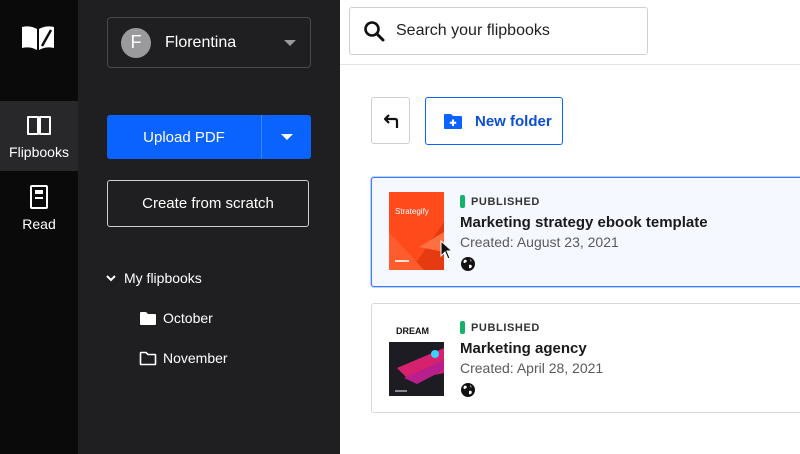  What do you see at coordinates (148, 318) in the screenshot?
I see `folder-filled-icon` at bounding box center [148, 318].